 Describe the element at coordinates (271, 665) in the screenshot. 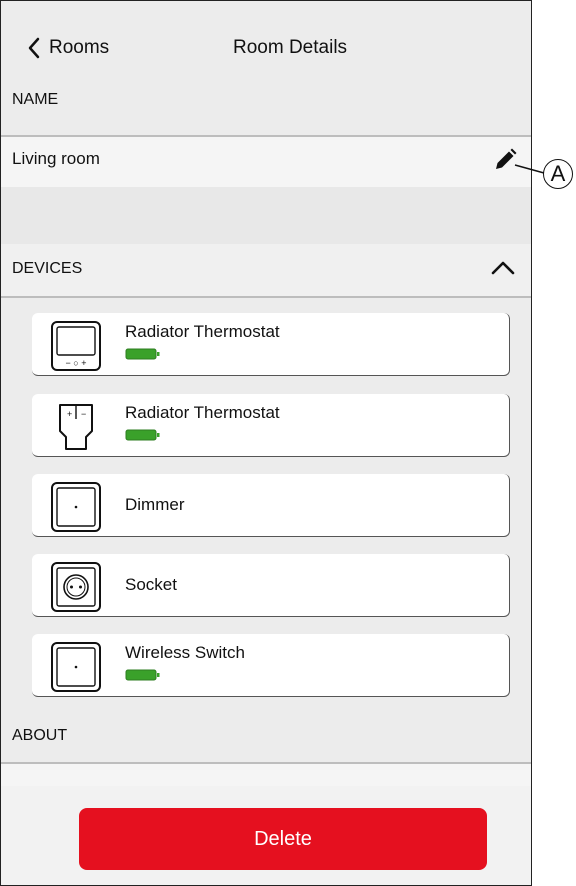

I see `device-card-wireless-switch: Wireless Switch` at that location.